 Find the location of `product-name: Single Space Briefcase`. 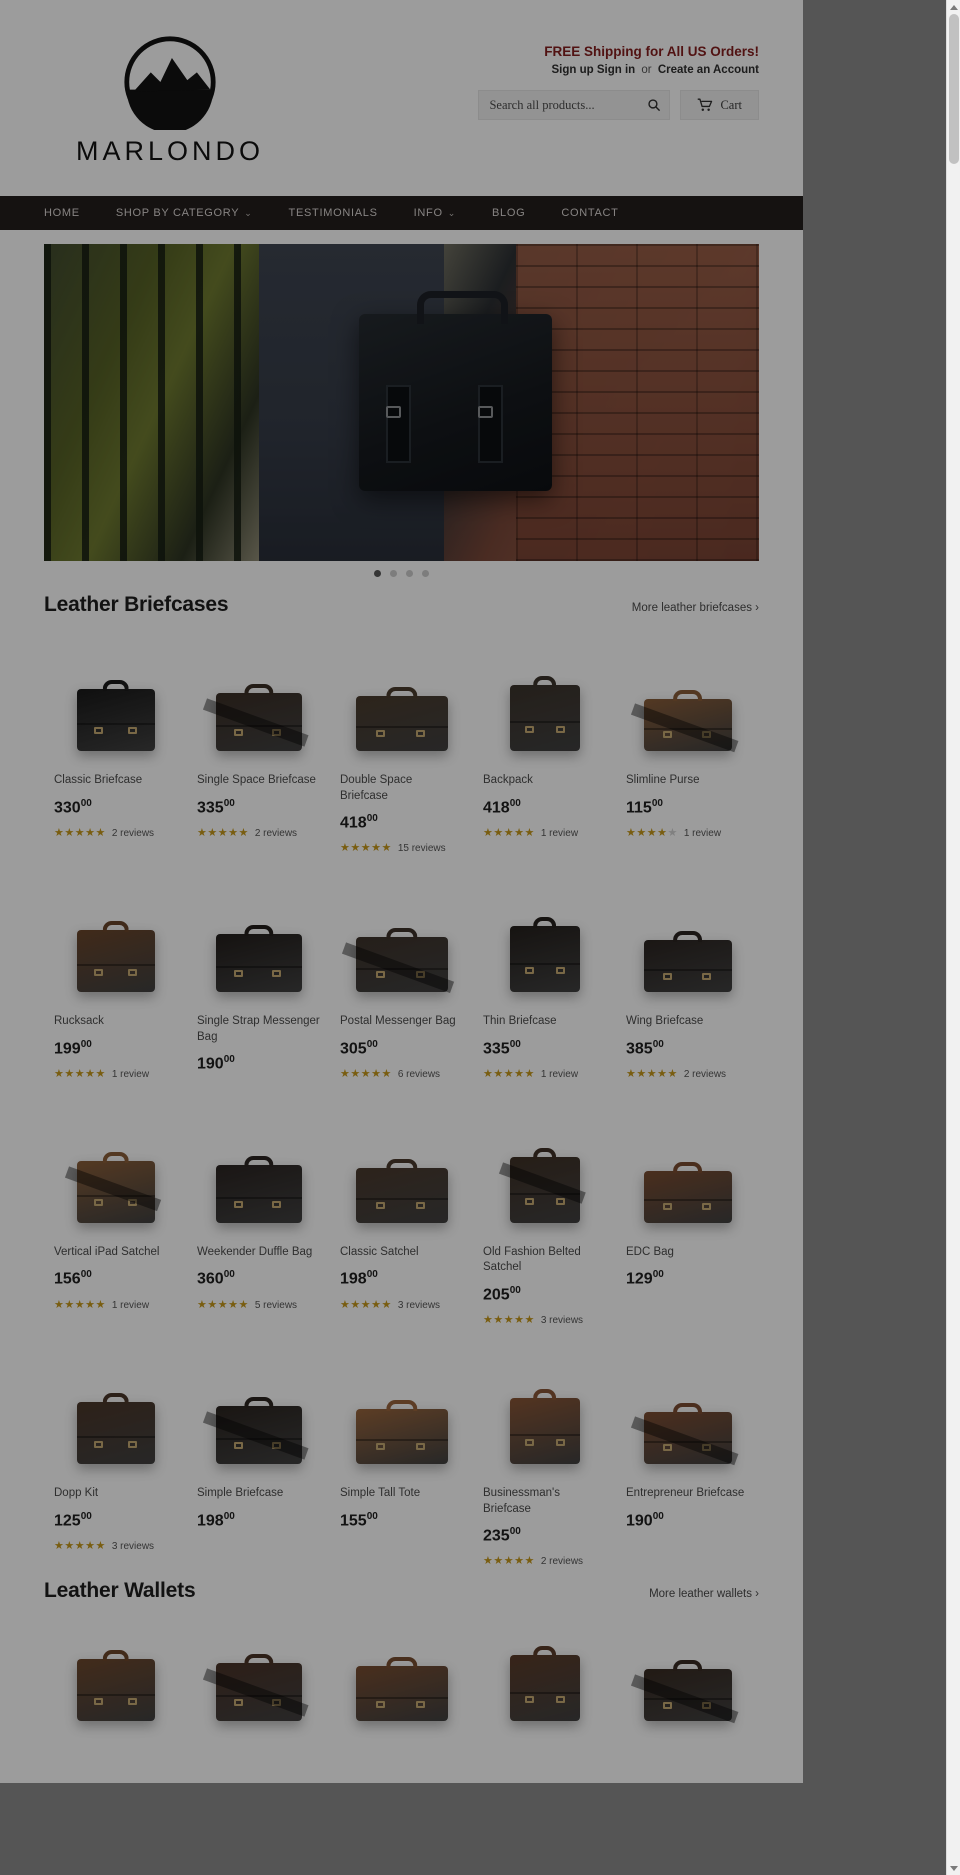

product-name: Single Space Briefcase is located at coordinates (258, 781).